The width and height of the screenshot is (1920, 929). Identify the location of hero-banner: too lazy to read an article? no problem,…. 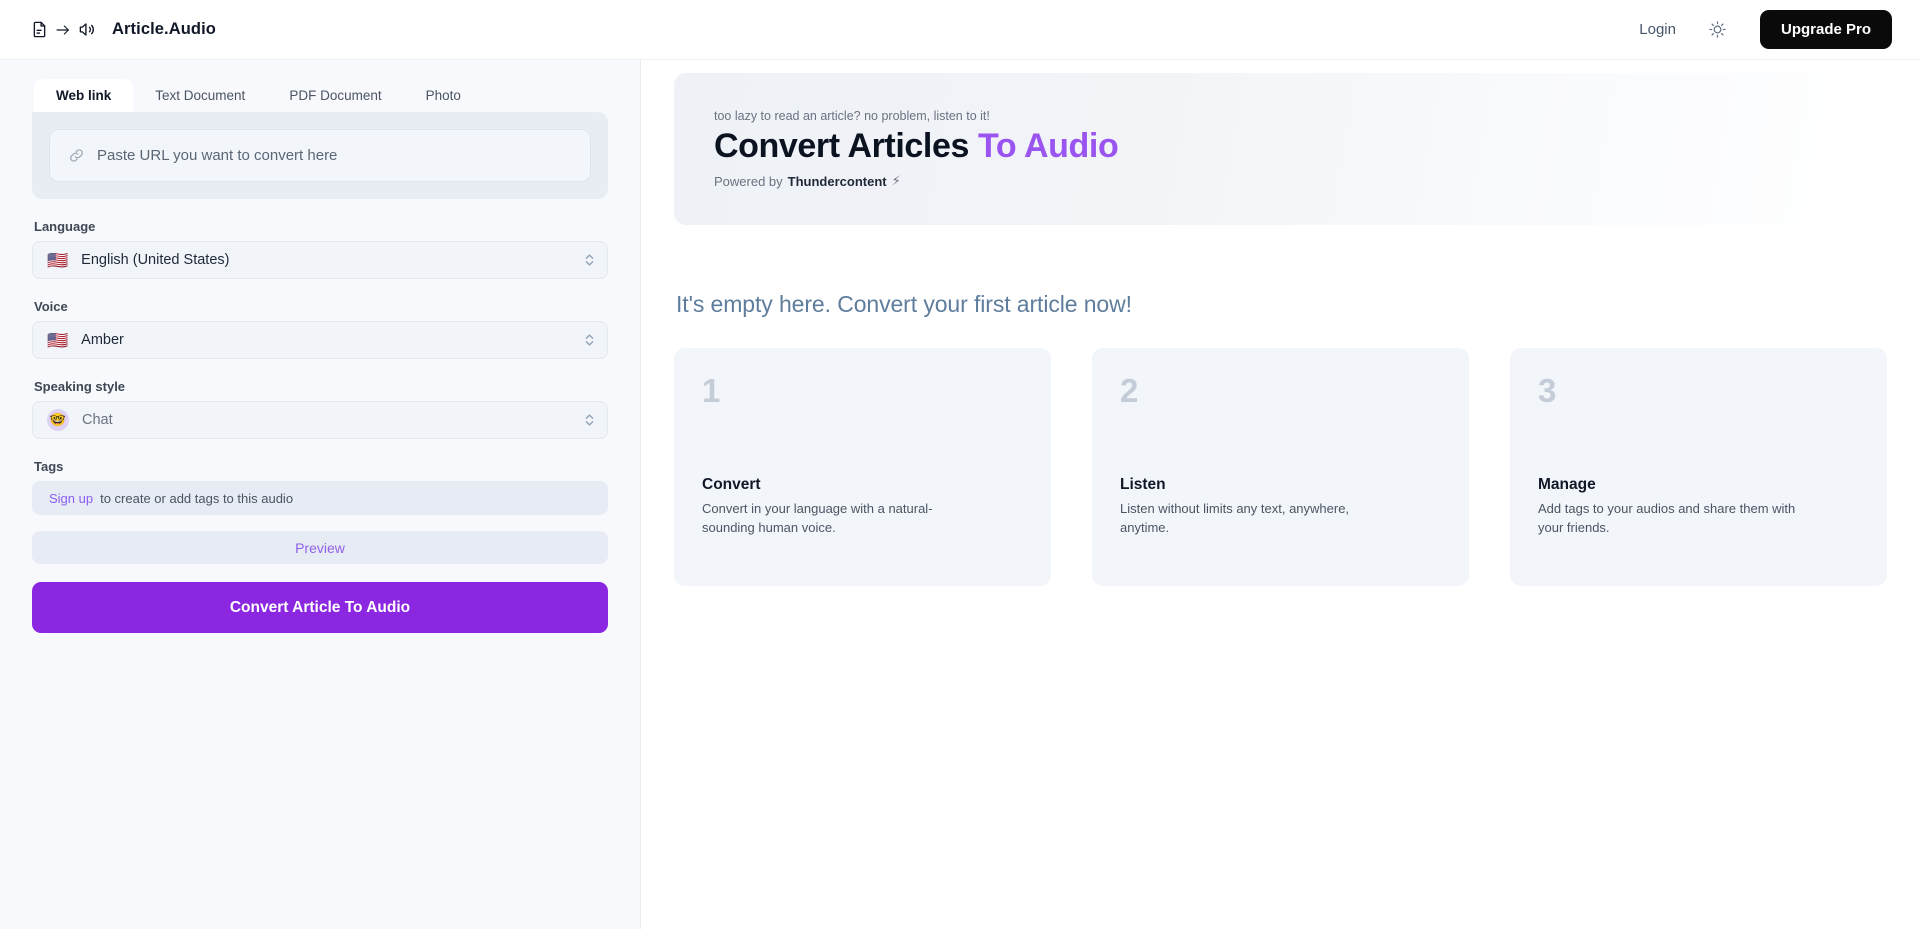
(1297, 149).